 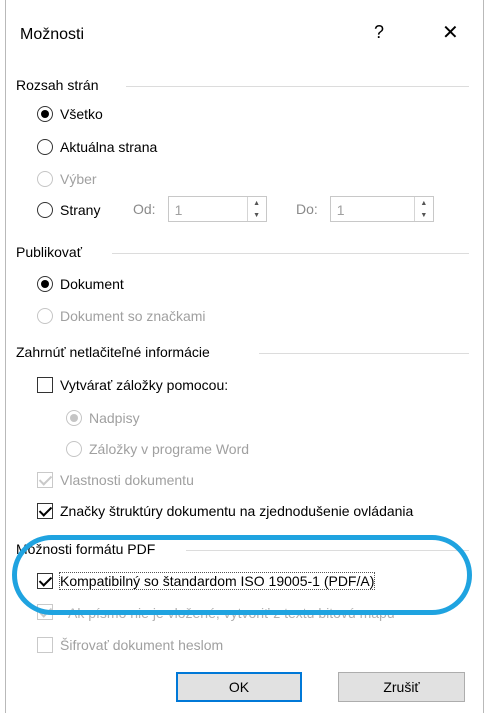 What do you see at coordinates (450, 32) in the screenshot?
I see `close-button: ✕` at bounding box center [450, 32].